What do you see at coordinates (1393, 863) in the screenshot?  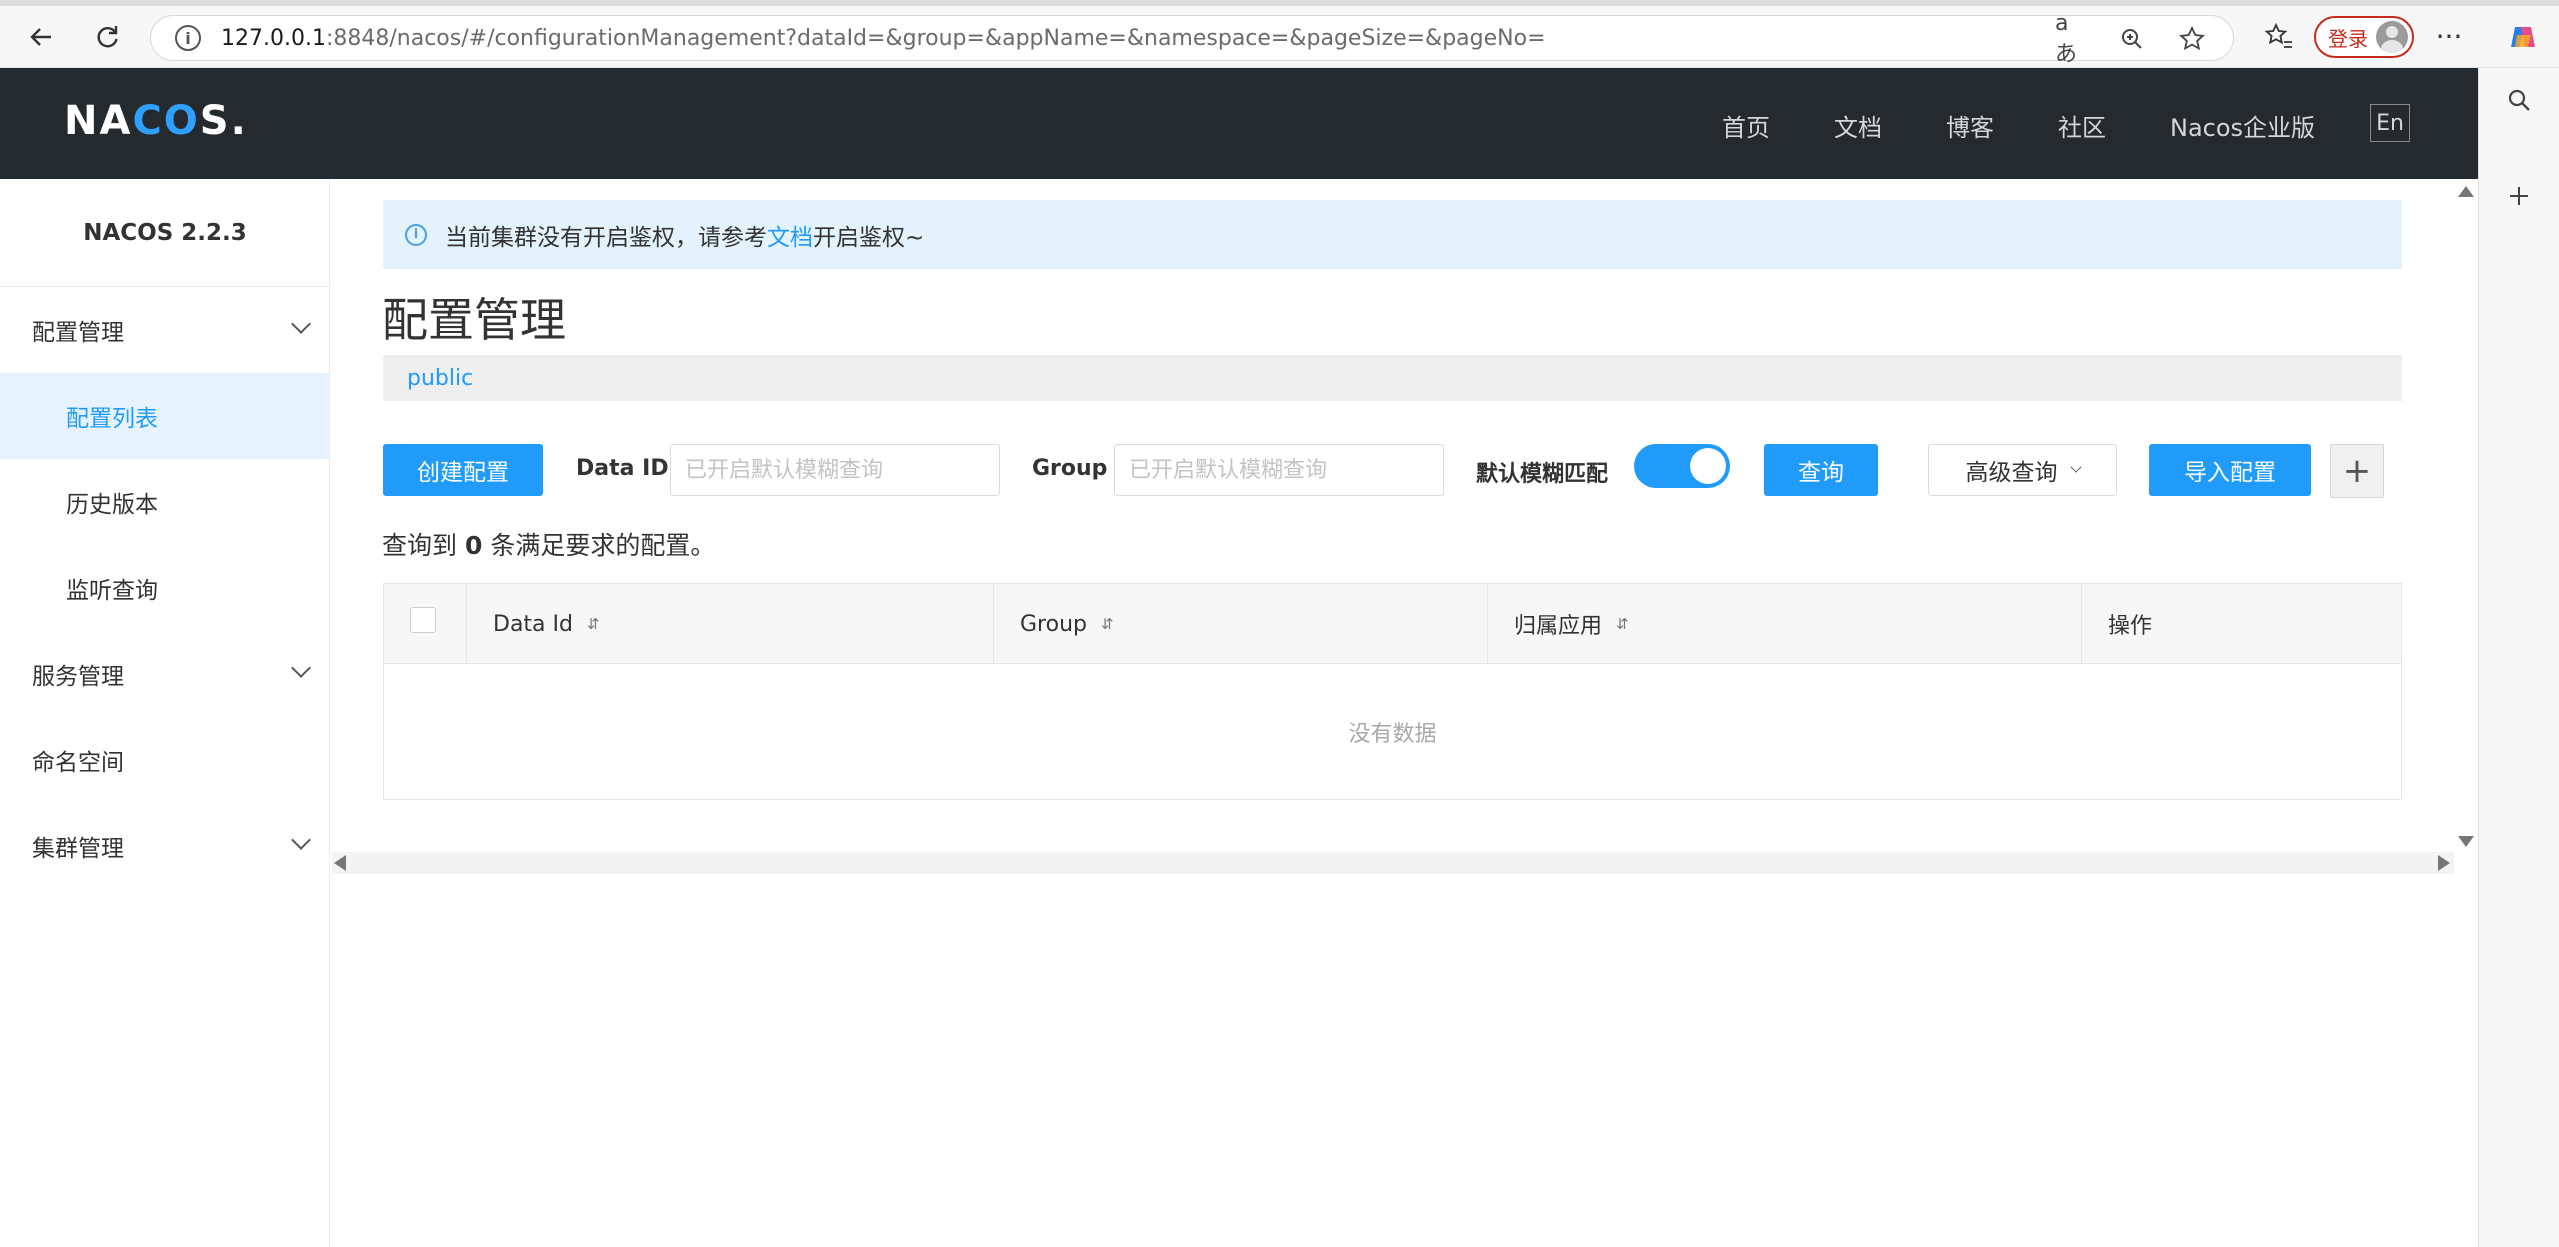 I see `horizontal-scrollbar` at bounding box center [1393, 863].